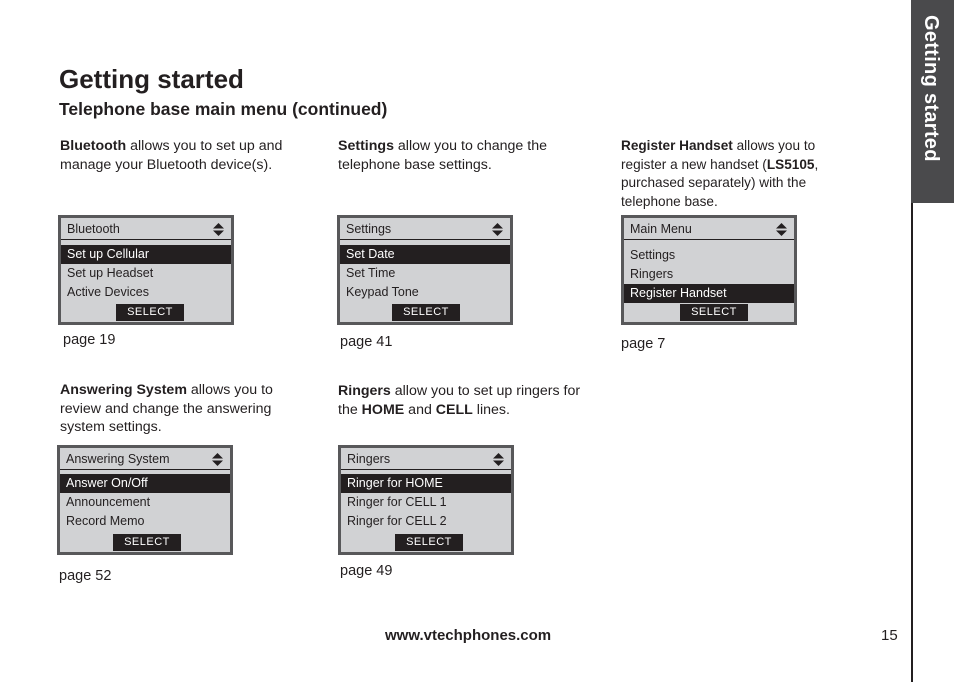 The image size is (954, 682). I want to click on model-number: LS5105, so click(790, 164).